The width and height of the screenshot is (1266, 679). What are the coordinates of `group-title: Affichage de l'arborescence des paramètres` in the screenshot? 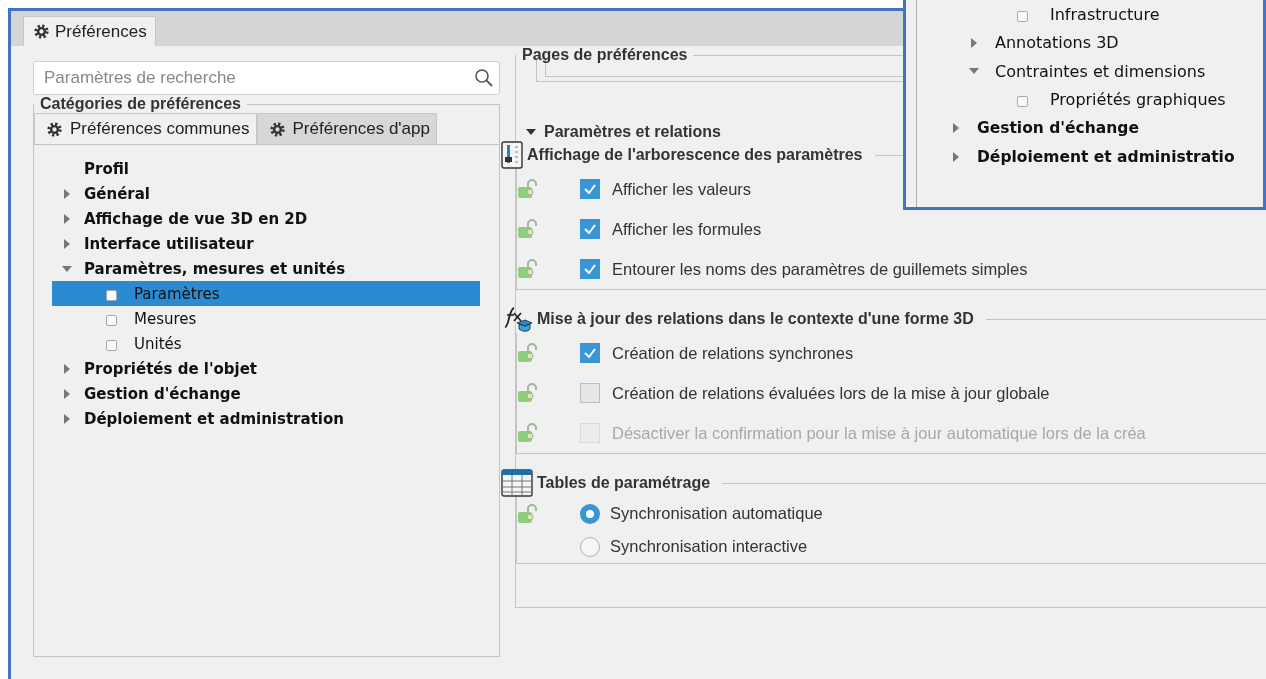 It's located at (695, 155).